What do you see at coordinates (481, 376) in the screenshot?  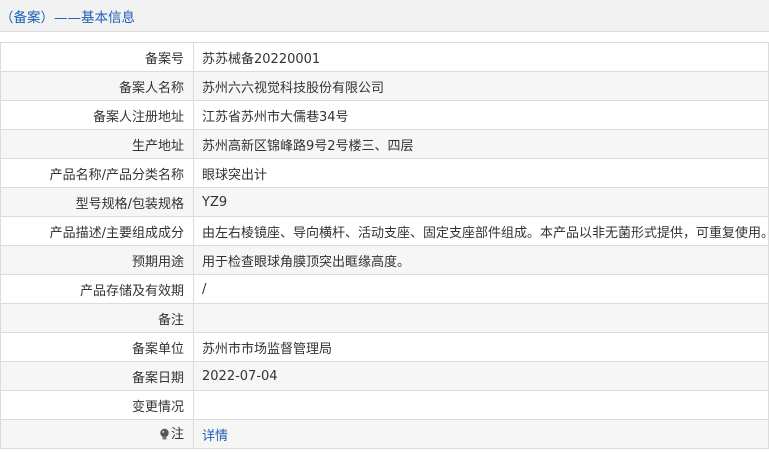 I see `field-value: 2022-07-04` at bounding box center [481, 376].